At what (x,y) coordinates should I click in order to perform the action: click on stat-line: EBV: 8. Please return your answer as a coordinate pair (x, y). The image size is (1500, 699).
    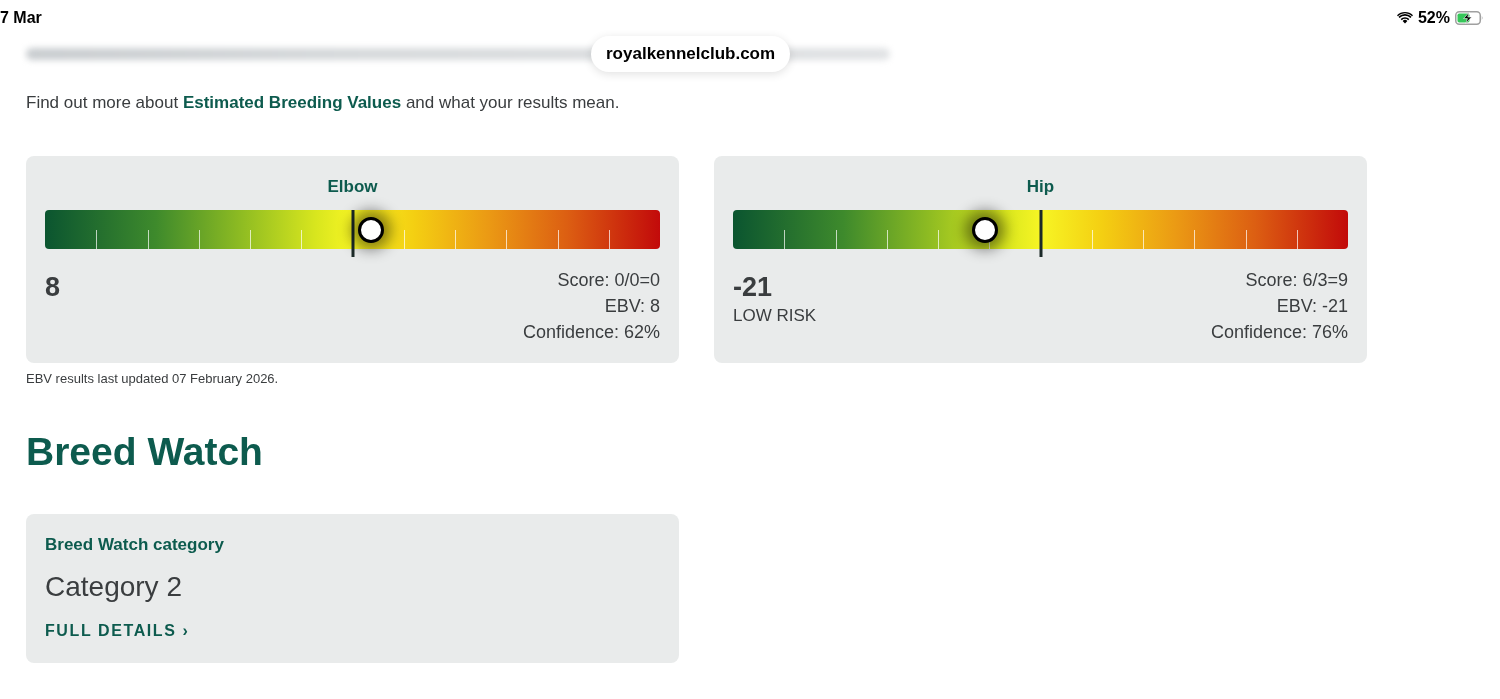
    Looking at the image, I should click on (632, 306).